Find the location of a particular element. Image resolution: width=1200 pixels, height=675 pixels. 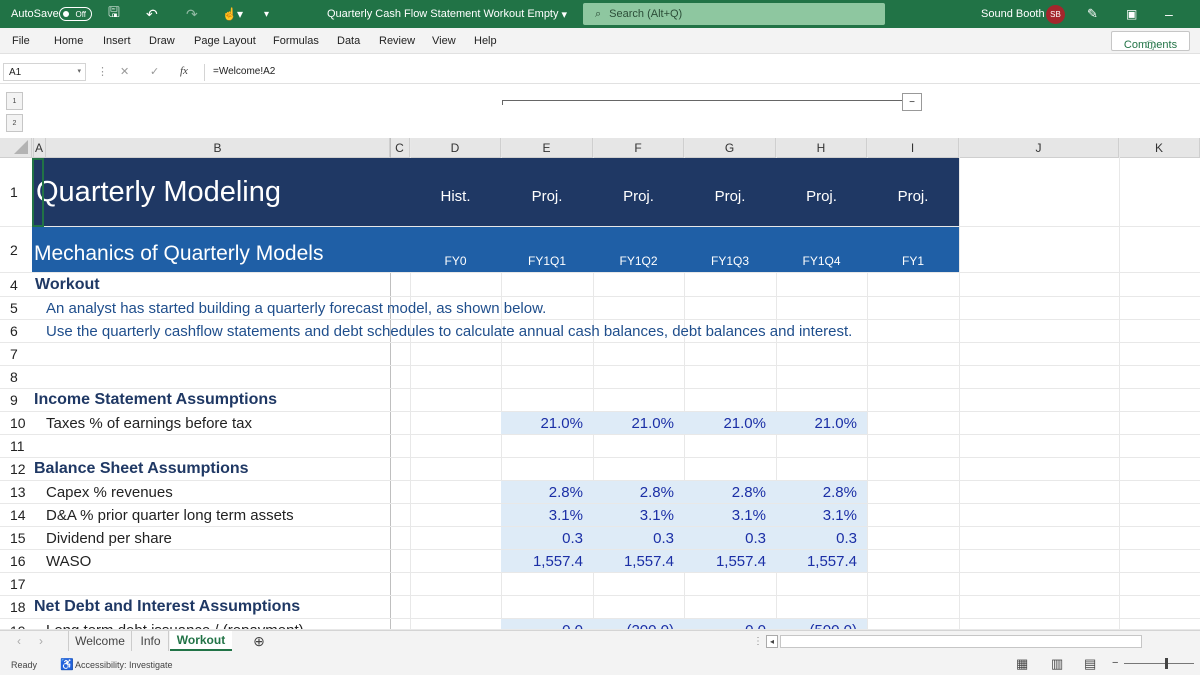

row-header: 7 is located at coordinates (16, 354).